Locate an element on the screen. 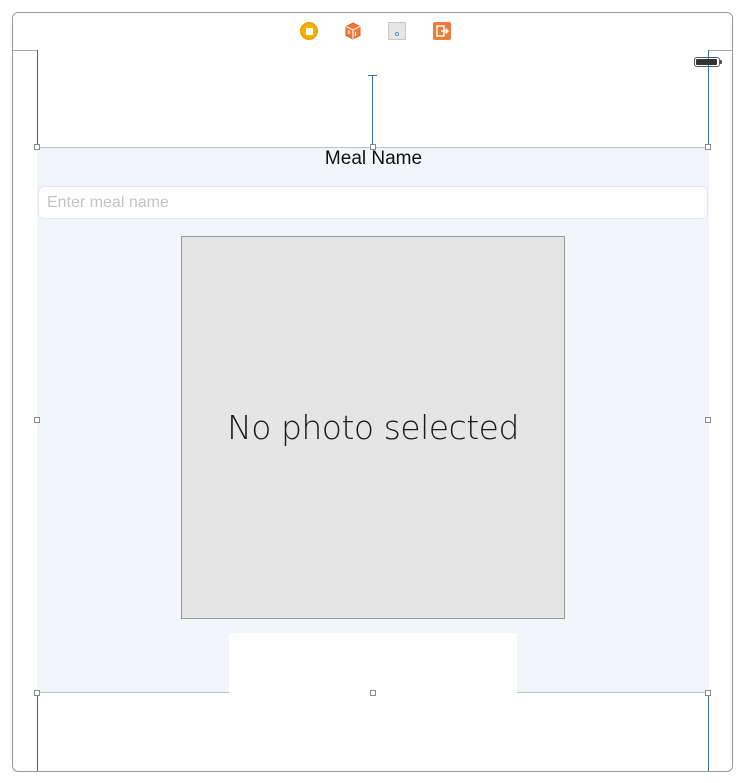 This screenshot has height=783, width=746. top-spacing-constraint is located at coordinates (372, 111).